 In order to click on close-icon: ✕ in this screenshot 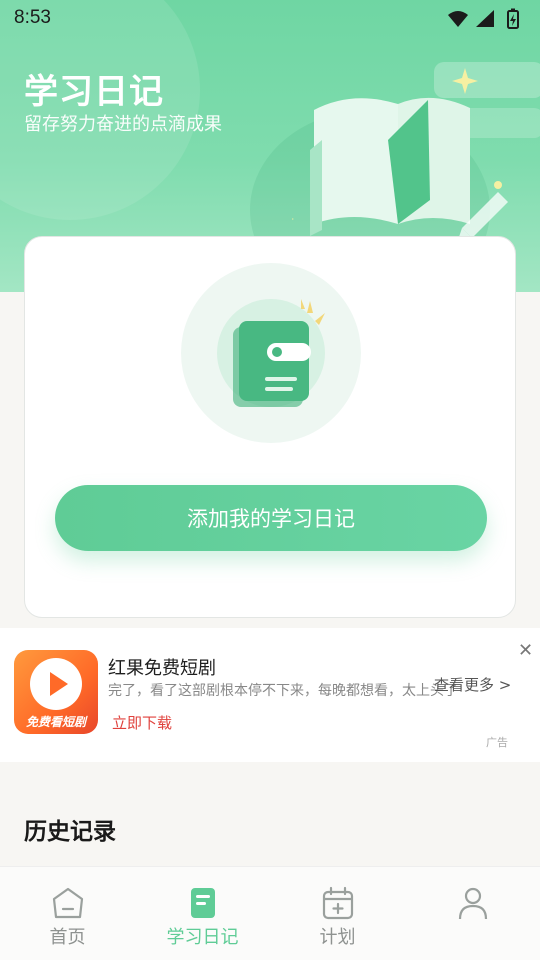, I will do `click(525, 650)`.